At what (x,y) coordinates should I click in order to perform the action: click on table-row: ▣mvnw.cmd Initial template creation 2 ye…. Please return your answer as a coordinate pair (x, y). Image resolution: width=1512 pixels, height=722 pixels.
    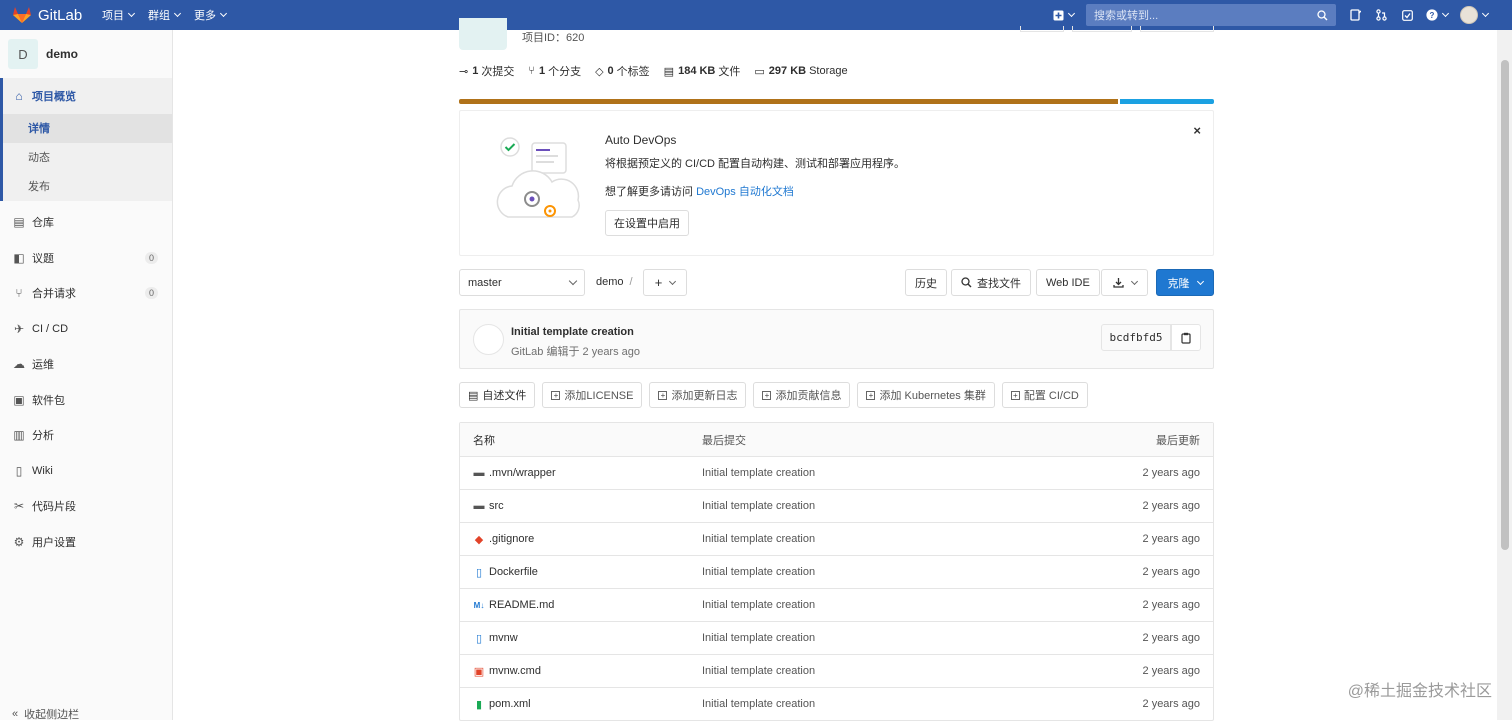
    Looking at the image, I should click on (836, 670).